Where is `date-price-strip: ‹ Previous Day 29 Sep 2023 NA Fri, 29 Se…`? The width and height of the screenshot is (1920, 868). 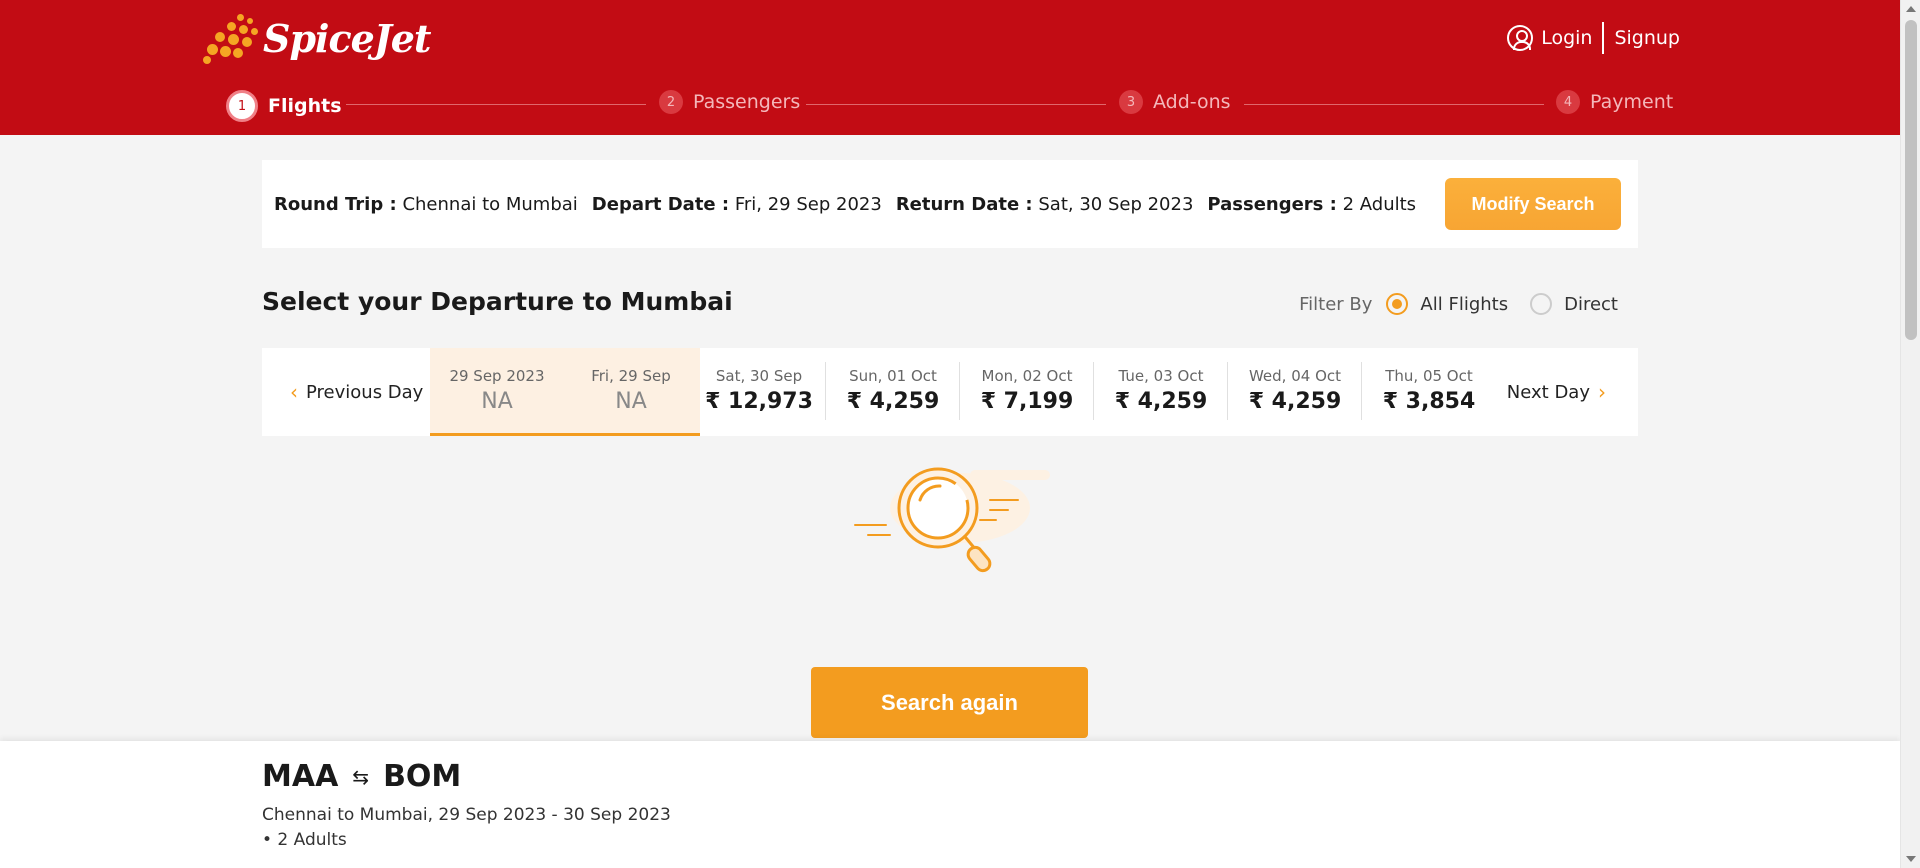 date-price-strip: ‹ Previous Day 29 Sep 2023 NA Fri, 29 Se… is located at coordinates (950, 392).